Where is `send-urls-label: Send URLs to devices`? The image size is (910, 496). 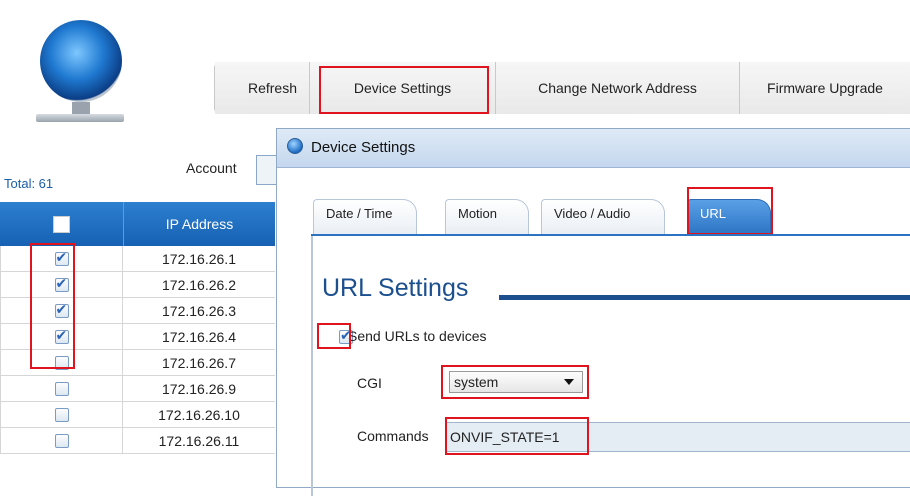
send-urls-label: Send URLs to devices is located at coordinates (417, 336).